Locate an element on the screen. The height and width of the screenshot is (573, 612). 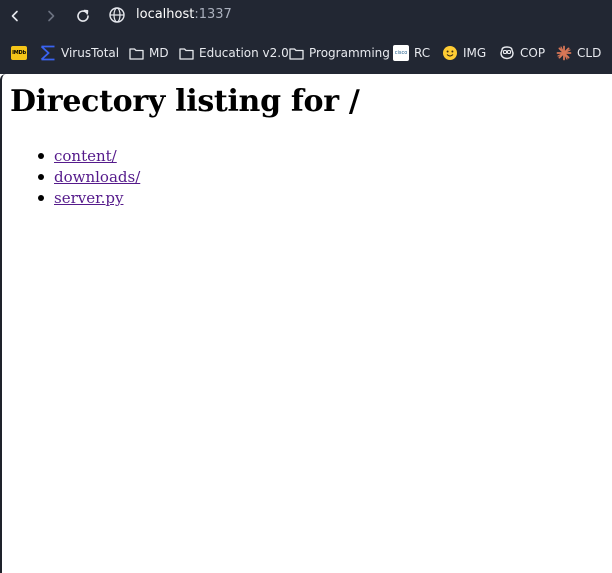
bookmark-cld: CLD is located at coordinates (578, 53).